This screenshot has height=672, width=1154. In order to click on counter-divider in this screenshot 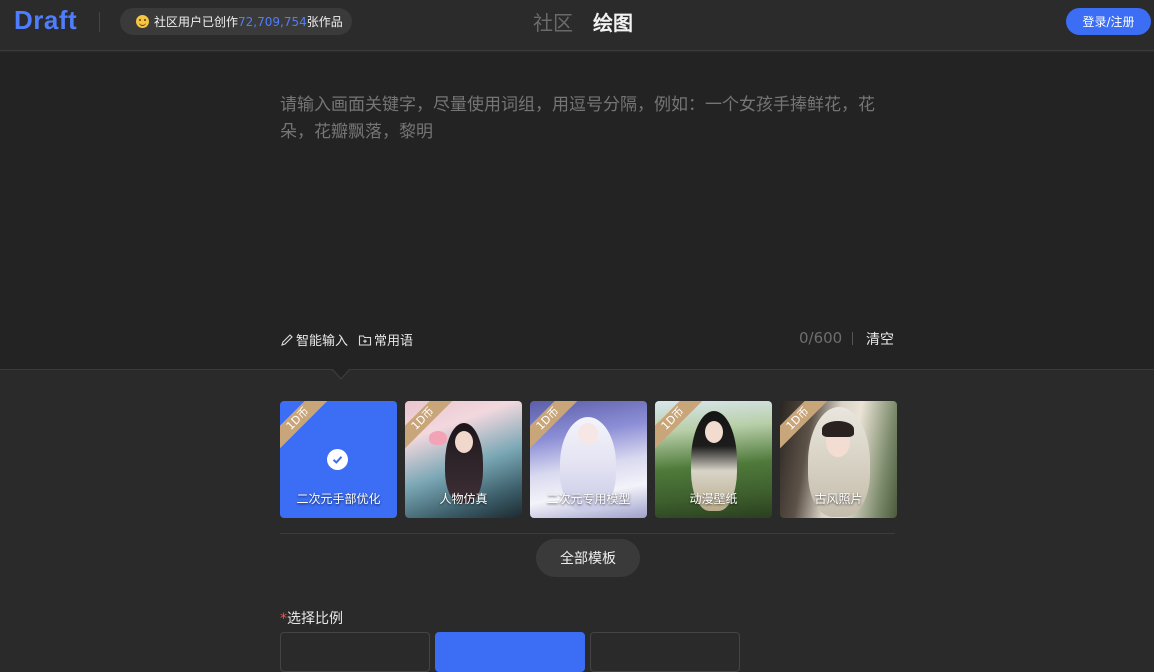, I will do `click(852, 338)`.